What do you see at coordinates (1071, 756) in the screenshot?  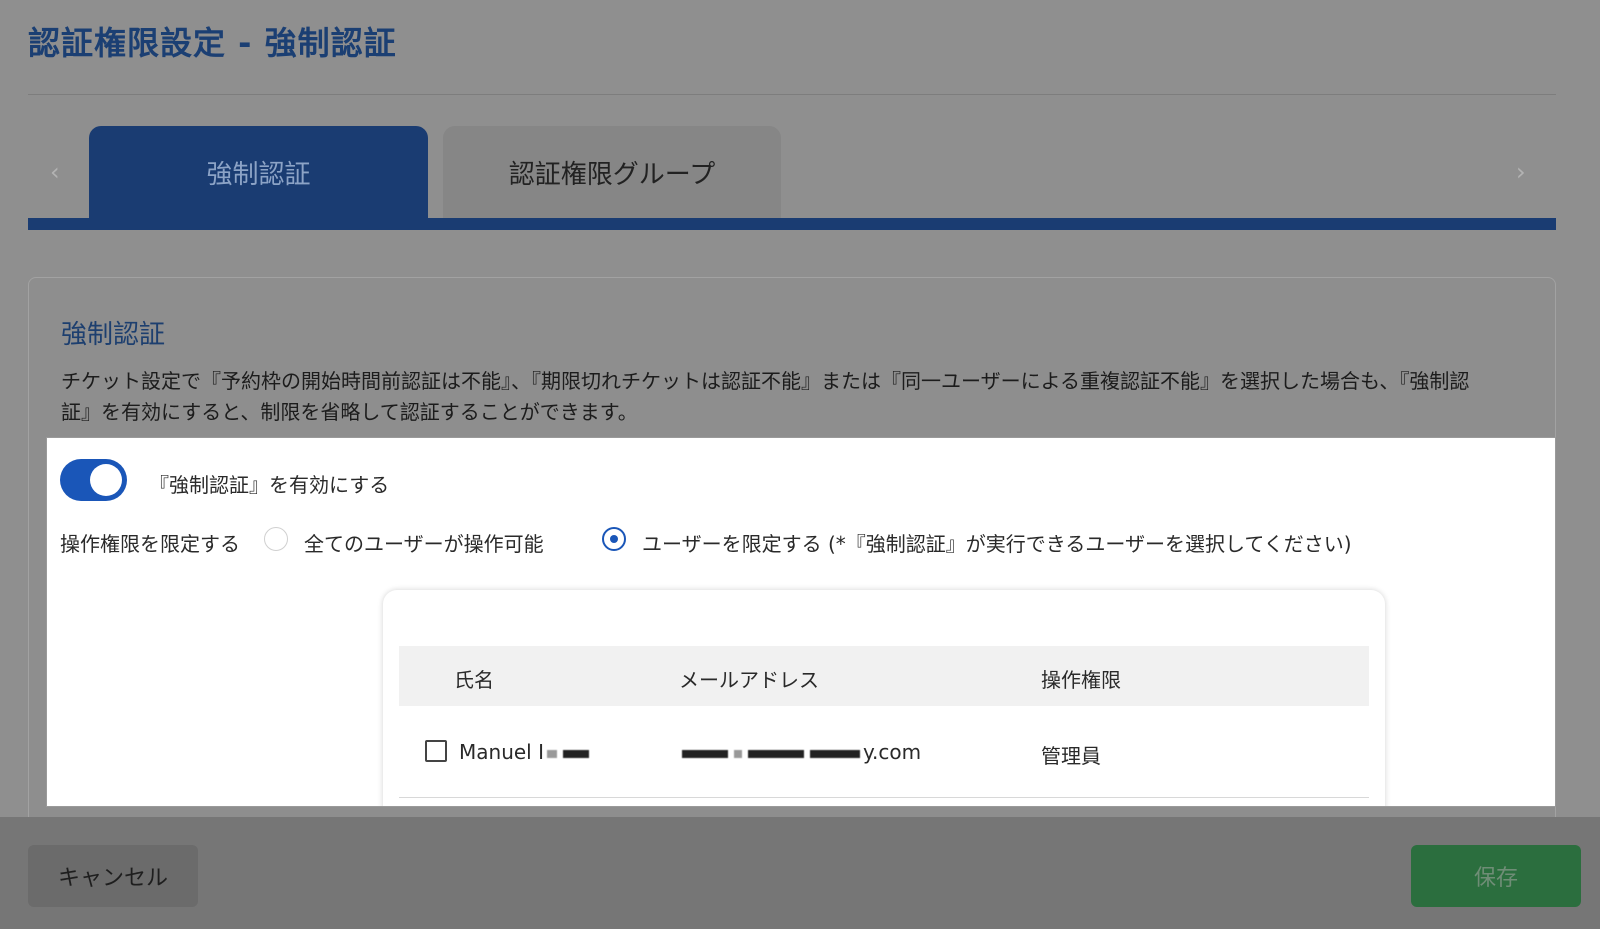 I see `user-permission: 管理員` at bounding box center [1071, 756].